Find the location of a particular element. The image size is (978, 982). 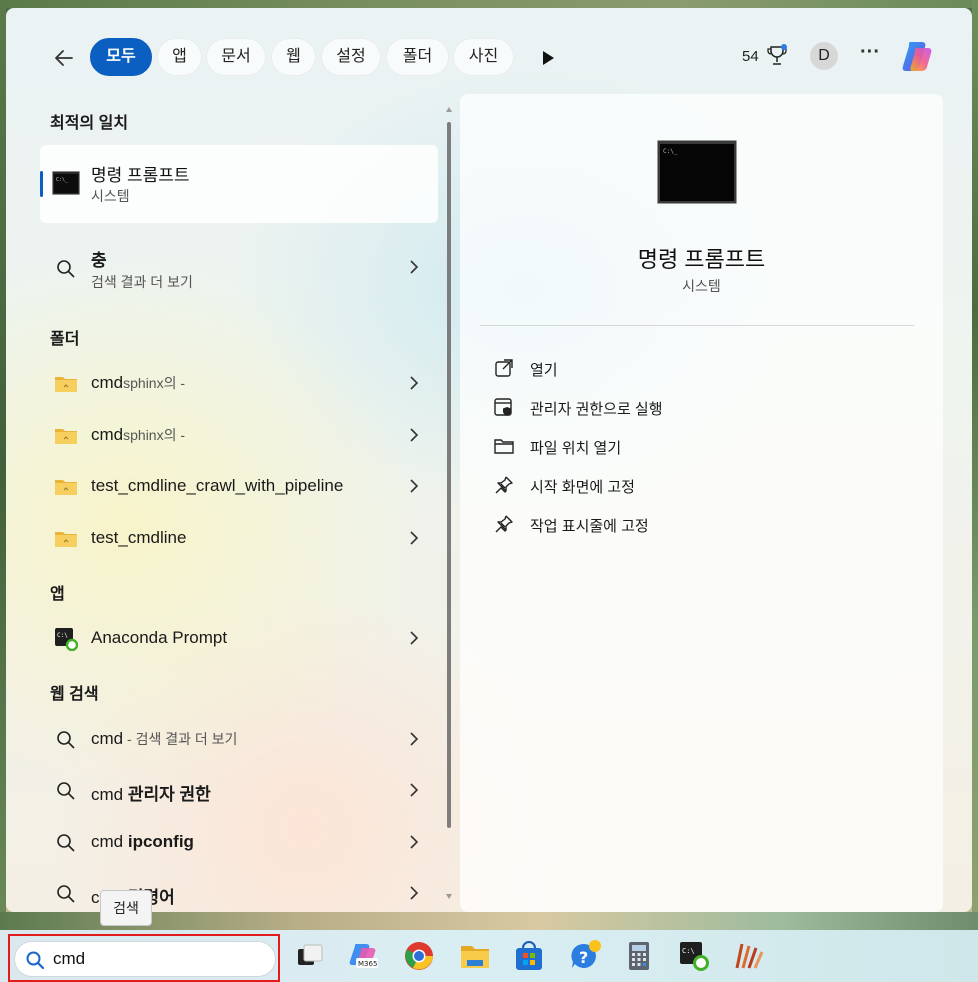

m365-copilot-icon: M365 is located at coordinates (364, 956).